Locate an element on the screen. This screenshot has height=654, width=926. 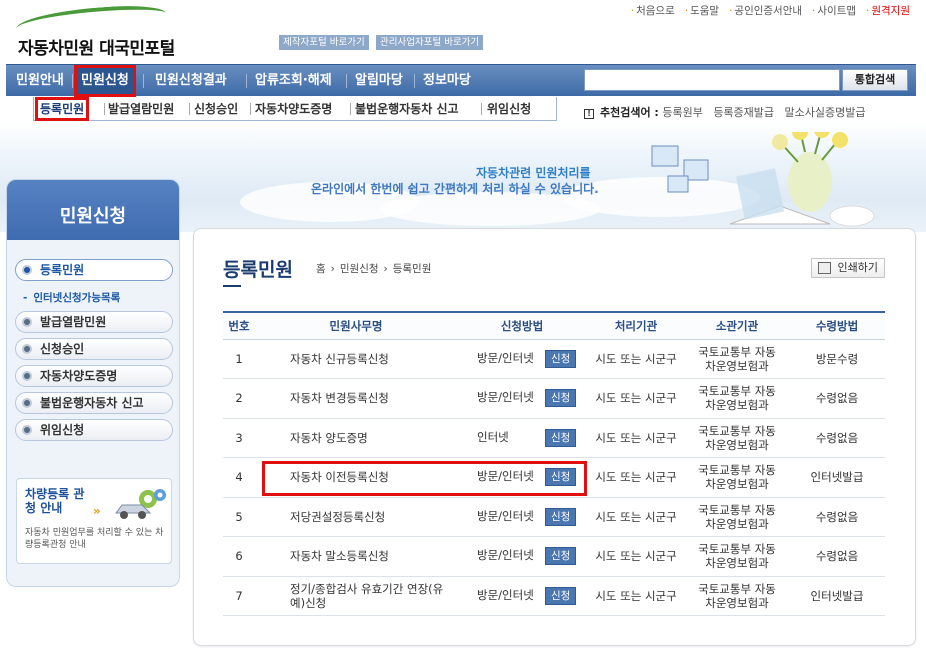
double-chevron-icon: » is located at coordinates (97, 511).